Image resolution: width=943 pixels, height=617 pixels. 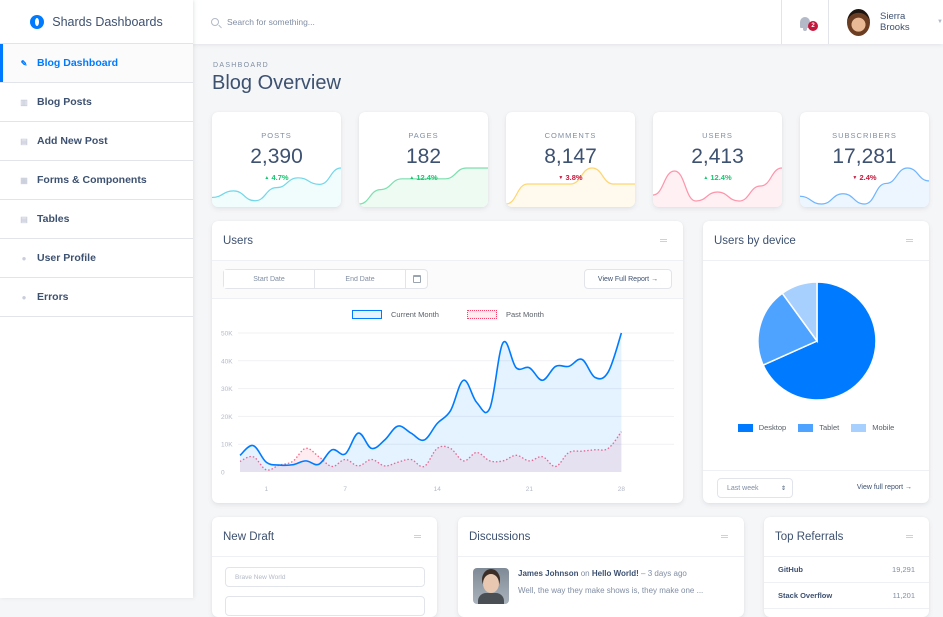 I want to click on stat-change: ▼ 3.8%, so click(x=570, y=177).